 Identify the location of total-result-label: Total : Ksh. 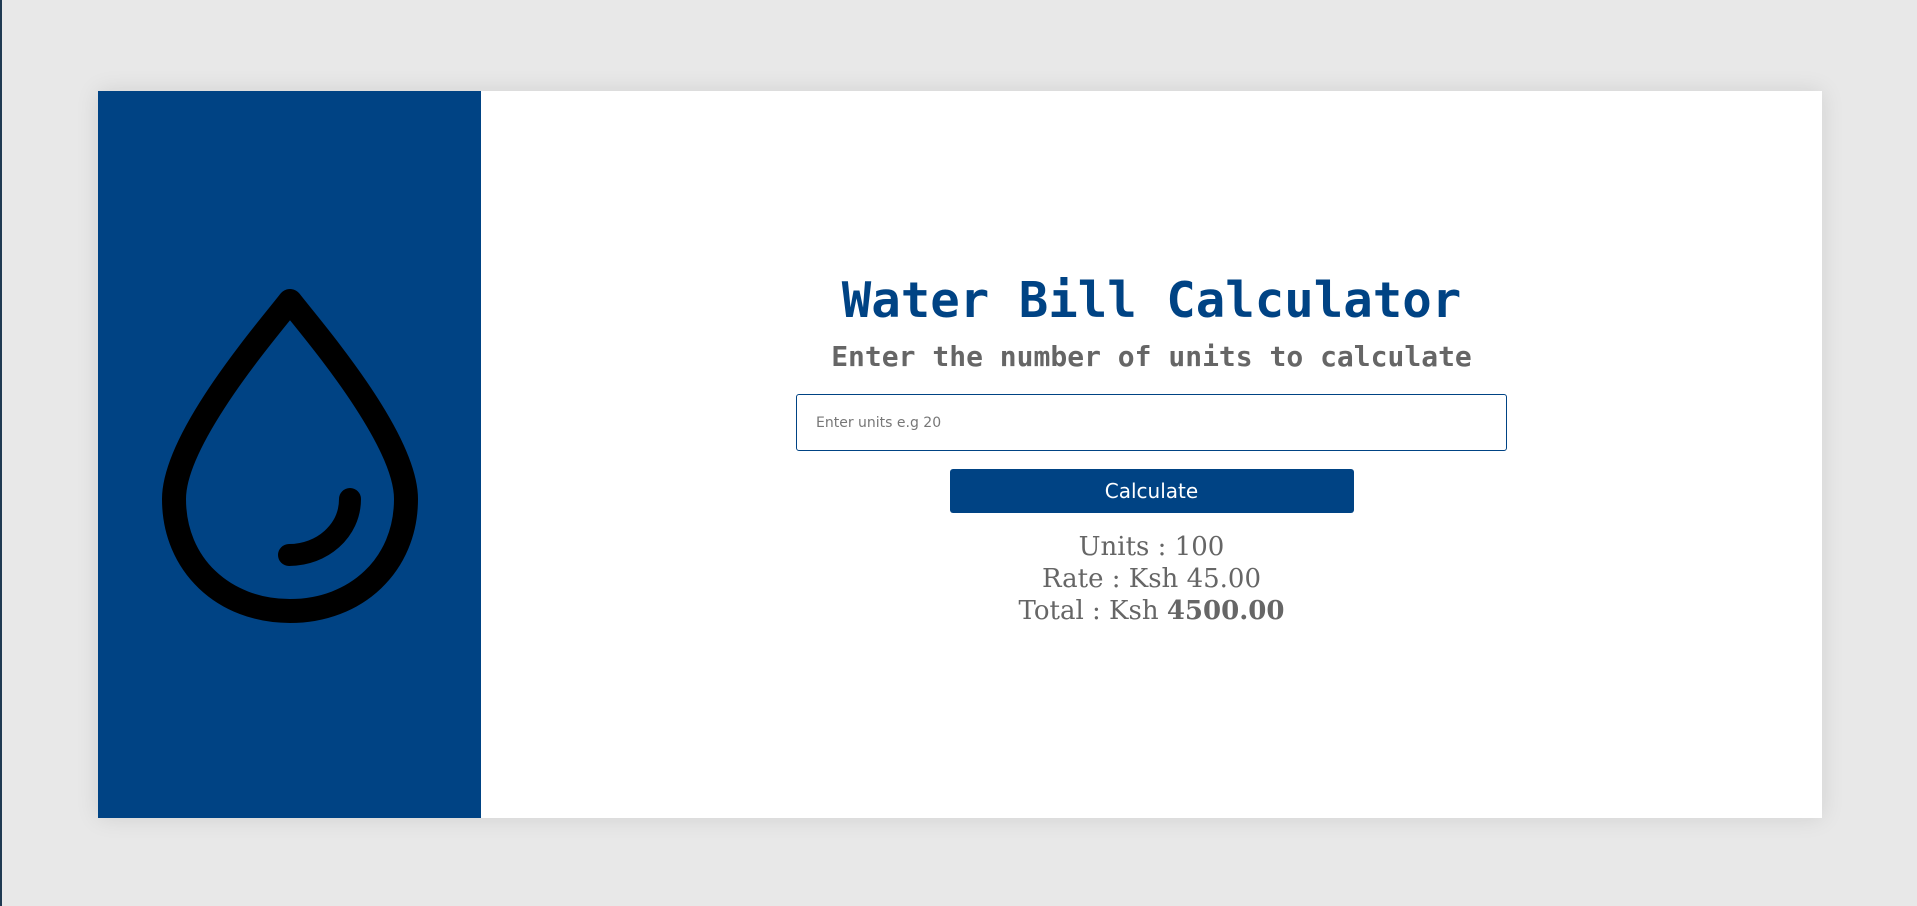
(1092, 611).